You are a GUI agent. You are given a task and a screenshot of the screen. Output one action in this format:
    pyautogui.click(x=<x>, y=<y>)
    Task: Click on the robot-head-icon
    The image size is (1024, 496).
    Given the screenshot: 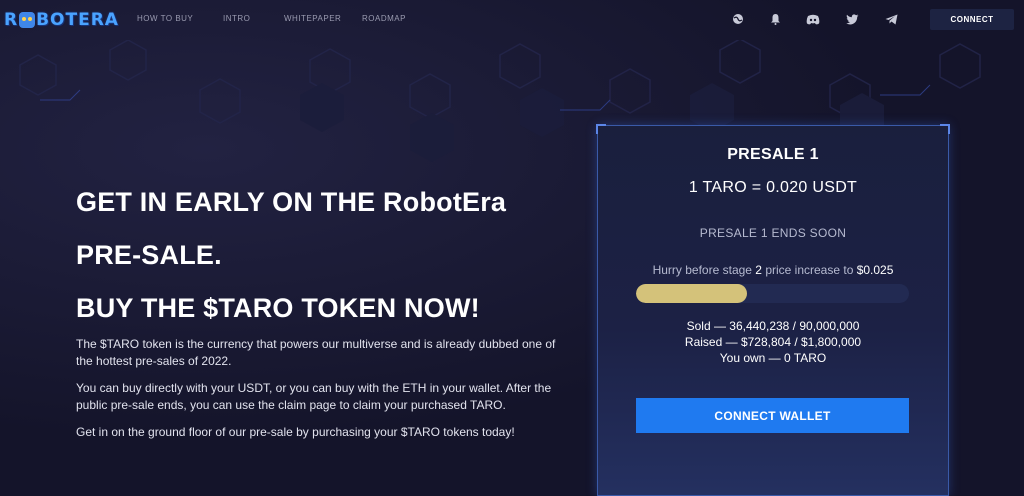 What is the action you would take?
    pyautogui.click(x=27, y=20)
    